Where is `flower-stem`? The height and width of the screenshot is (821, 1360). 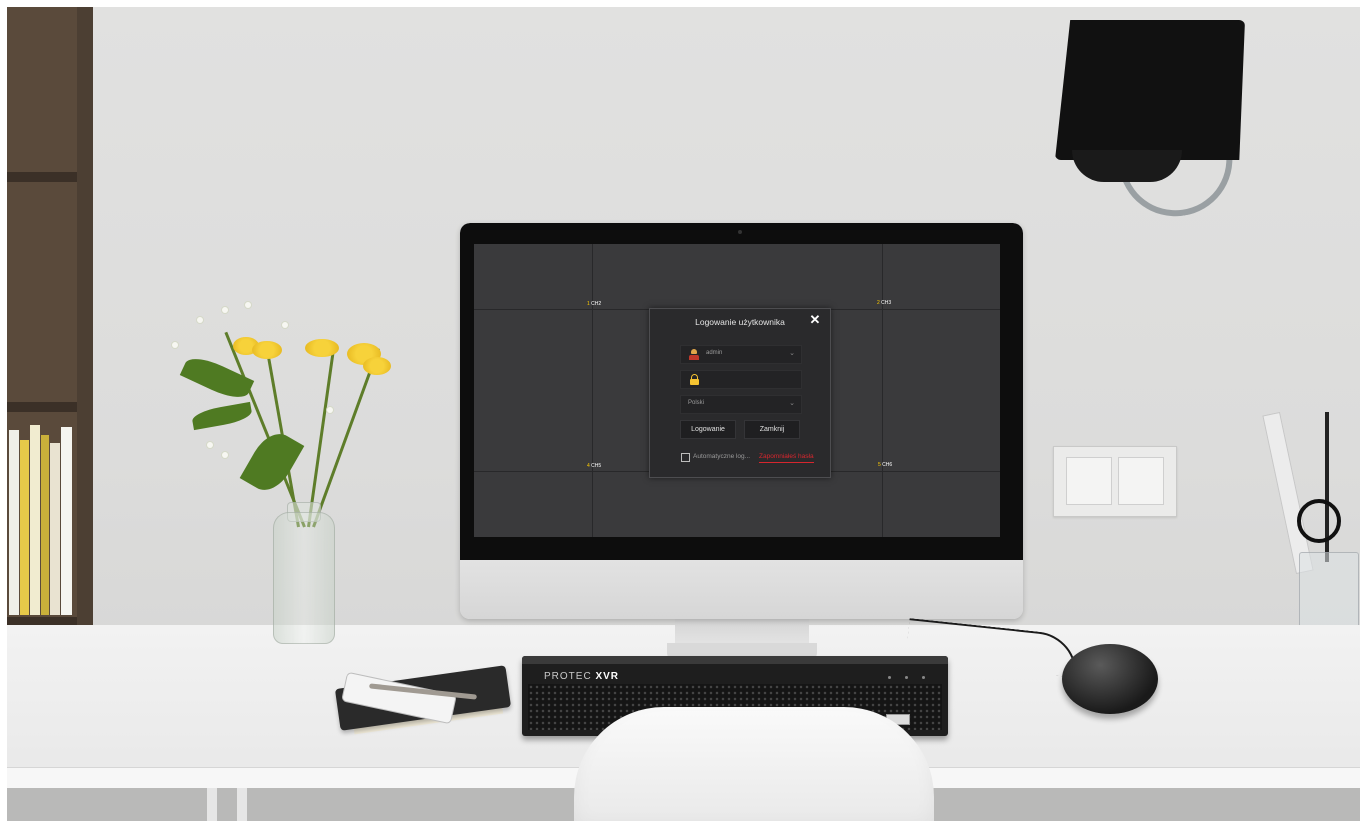 flower-stem is located at coordinates (265, 429).